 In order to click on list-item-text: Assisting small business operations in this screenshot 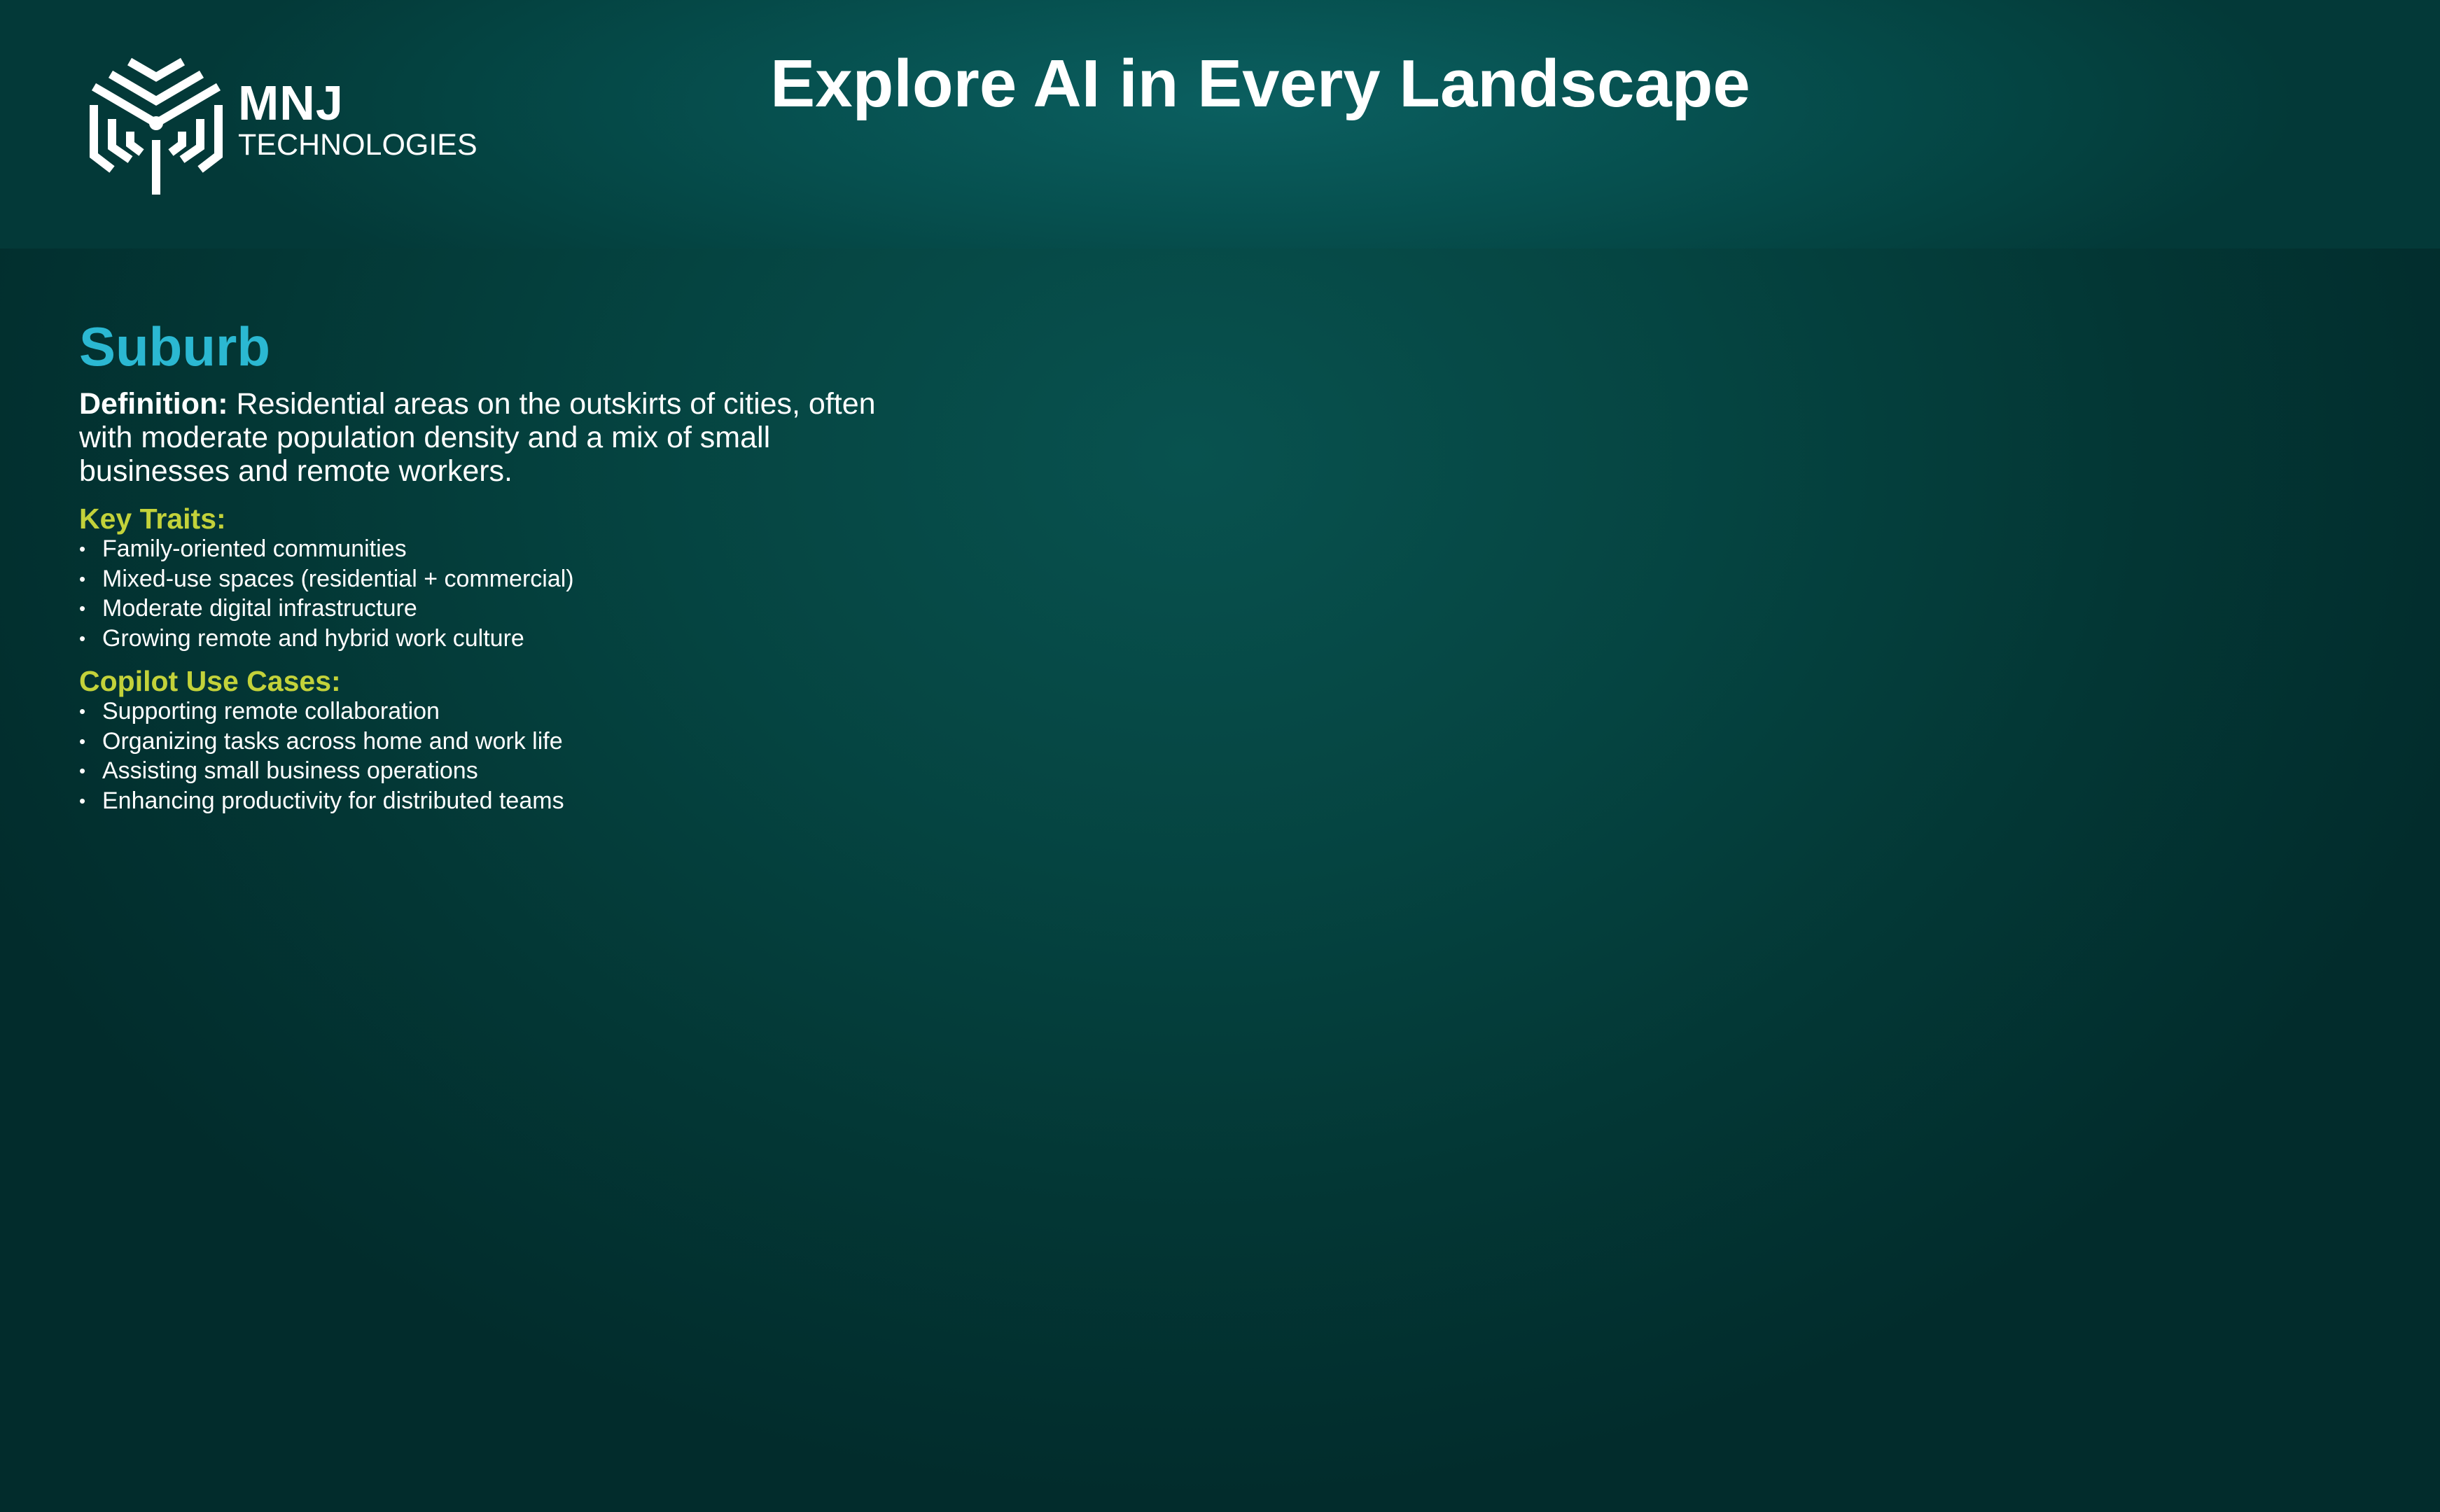, I will do `click(290, 770)`.